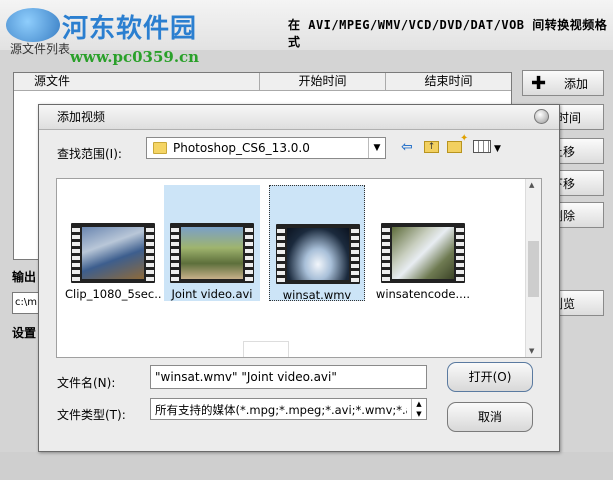  Describe the element at coordinates (482, 146) in the screenshot. I see `view-menu-icon` at that location.